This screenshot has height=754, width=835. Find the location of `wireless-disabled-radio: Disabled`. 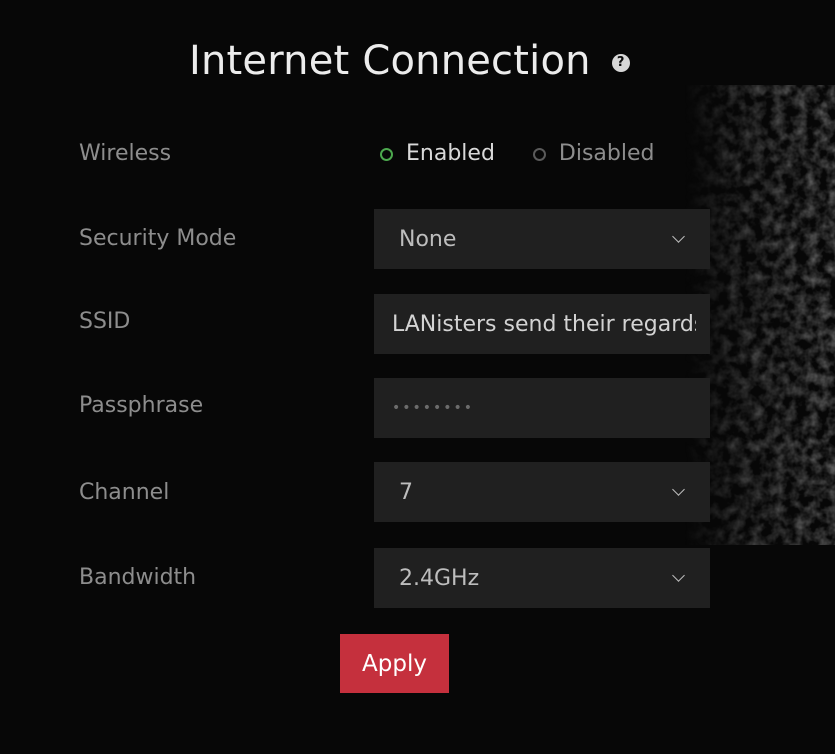

wireless-disabled-radio: Disabled is located at coordinates (593, 154).